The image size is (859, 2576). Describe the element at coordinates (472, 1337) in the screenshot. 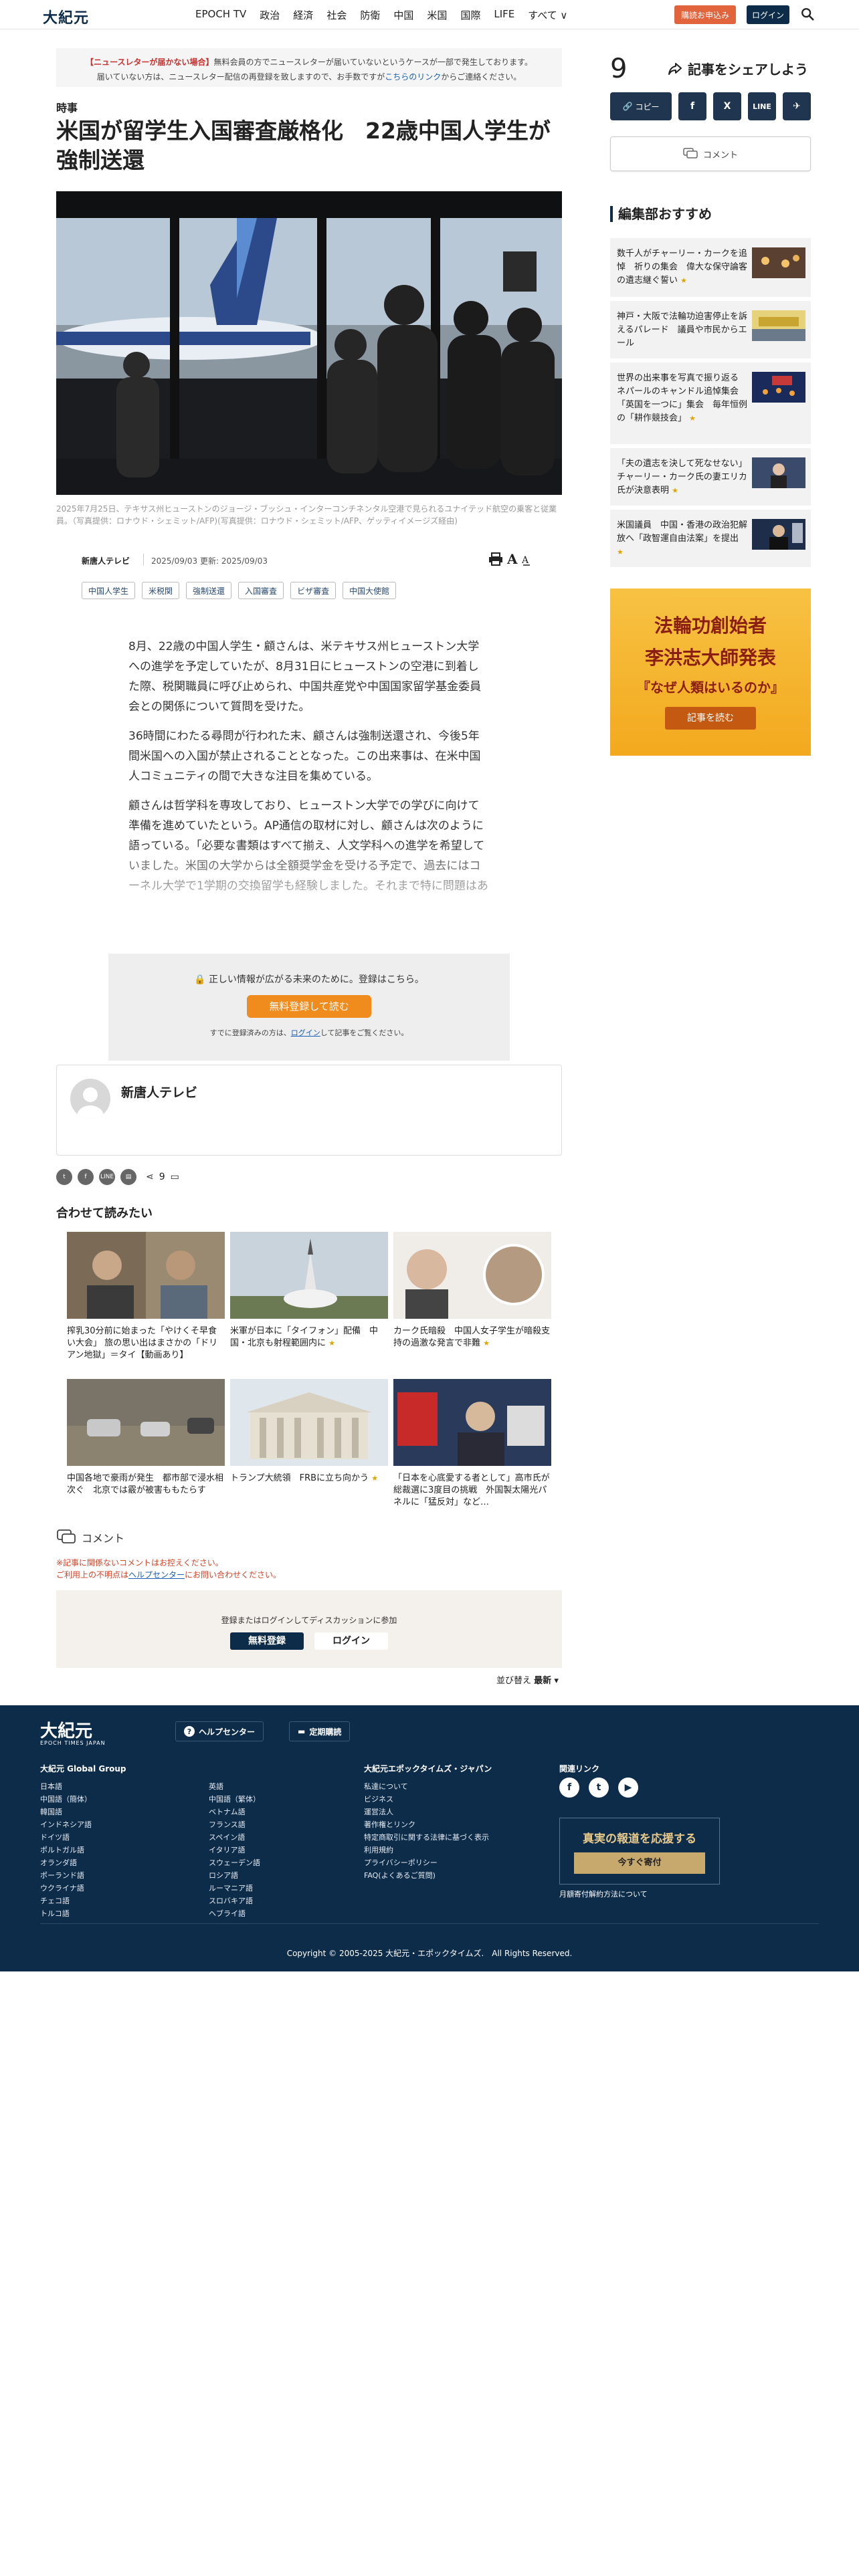

I see `related-title-text: カーク氏暗殺 中国人女子学生が暗殺支持の過激な発言で非難` at that location.